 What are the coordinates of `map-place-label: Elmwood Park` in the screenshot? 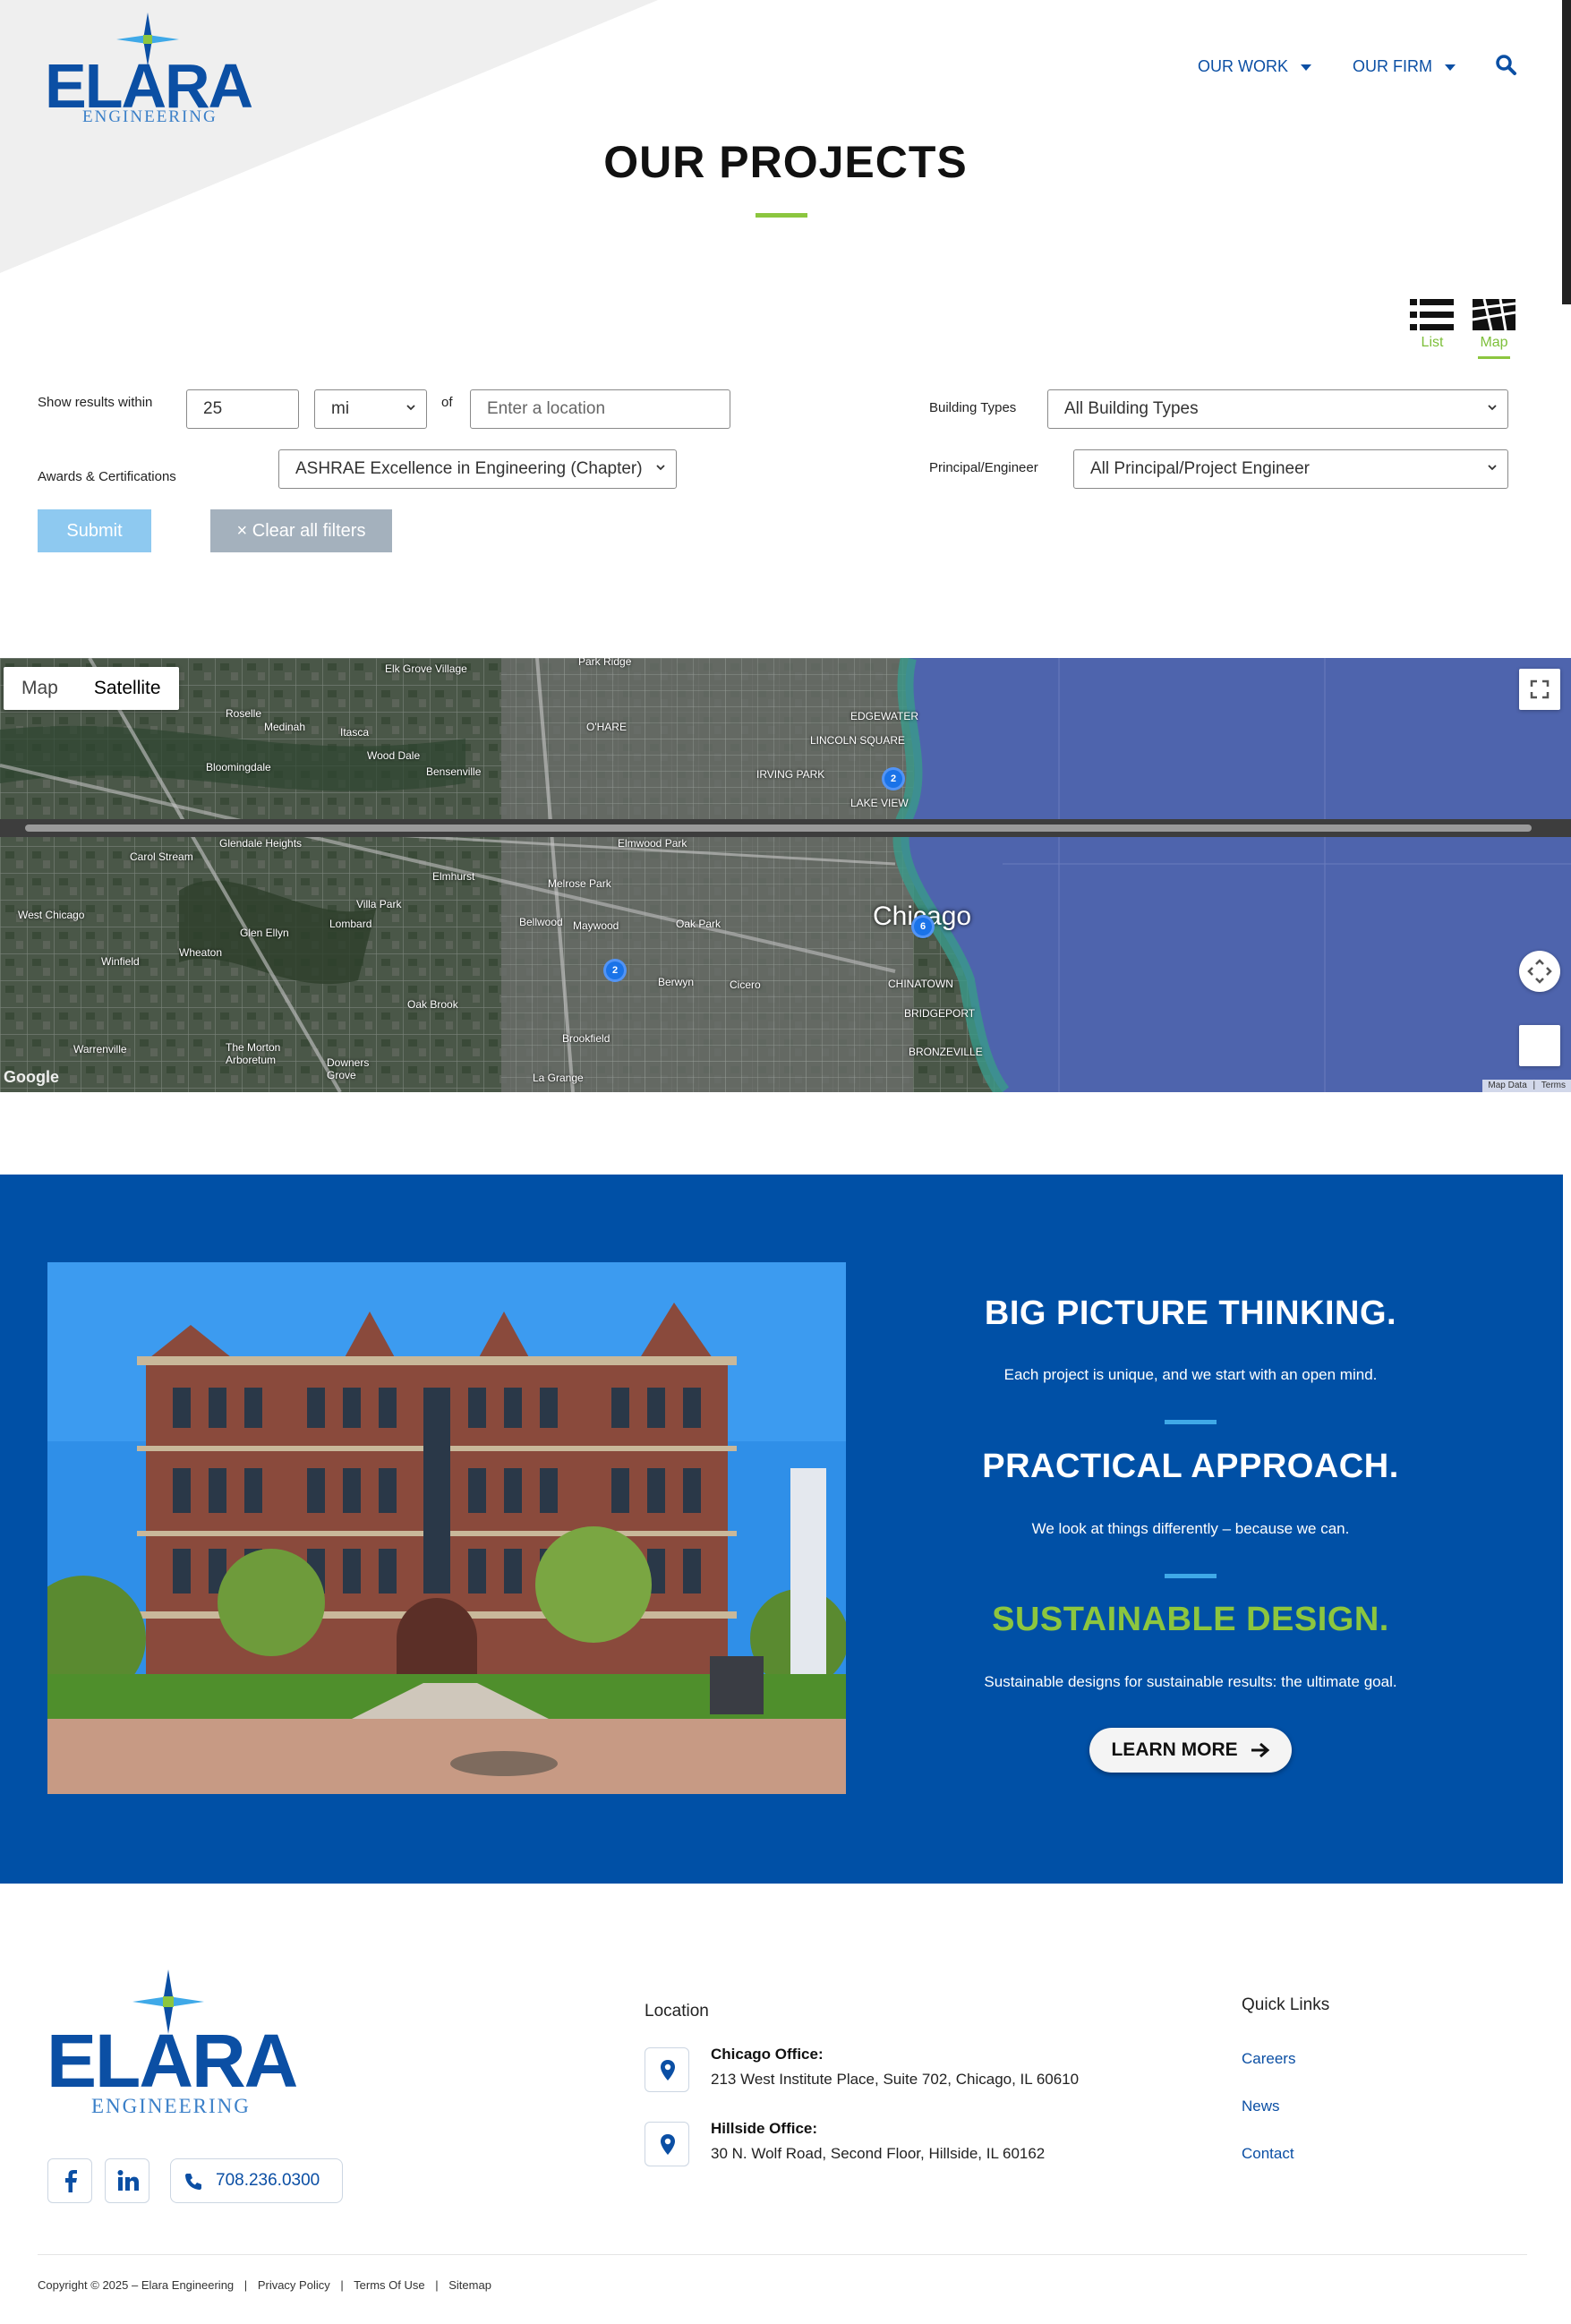 It's located at (652, 843).